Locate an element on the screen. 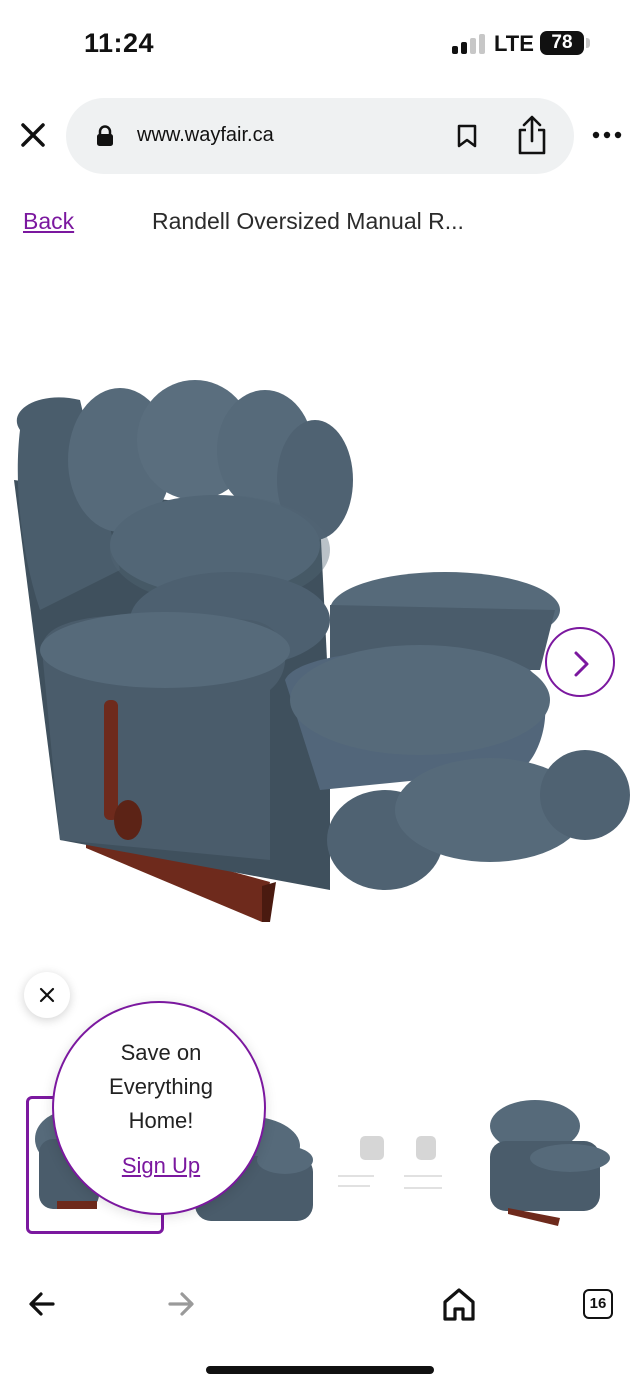 The image size is (640, 1388). more-icon is located at coordinates (607, 135).